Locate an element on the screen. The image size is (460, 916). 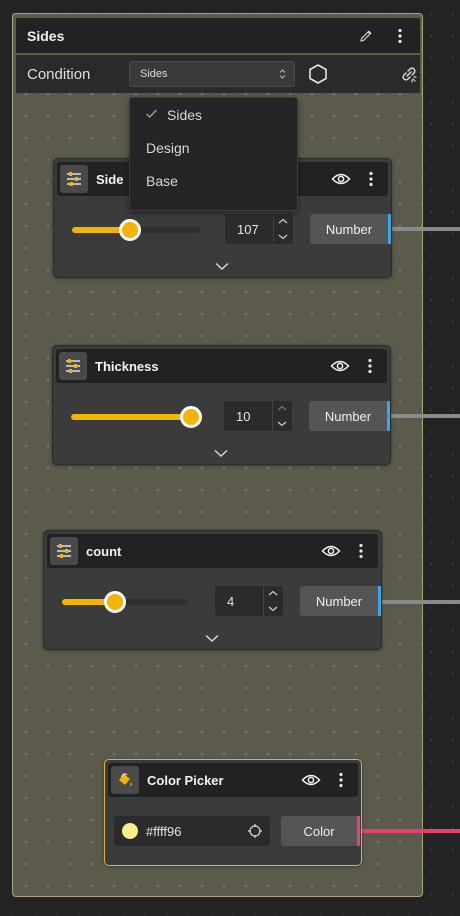
condition-row: Condition Sides is located at coordinates (218, 74).